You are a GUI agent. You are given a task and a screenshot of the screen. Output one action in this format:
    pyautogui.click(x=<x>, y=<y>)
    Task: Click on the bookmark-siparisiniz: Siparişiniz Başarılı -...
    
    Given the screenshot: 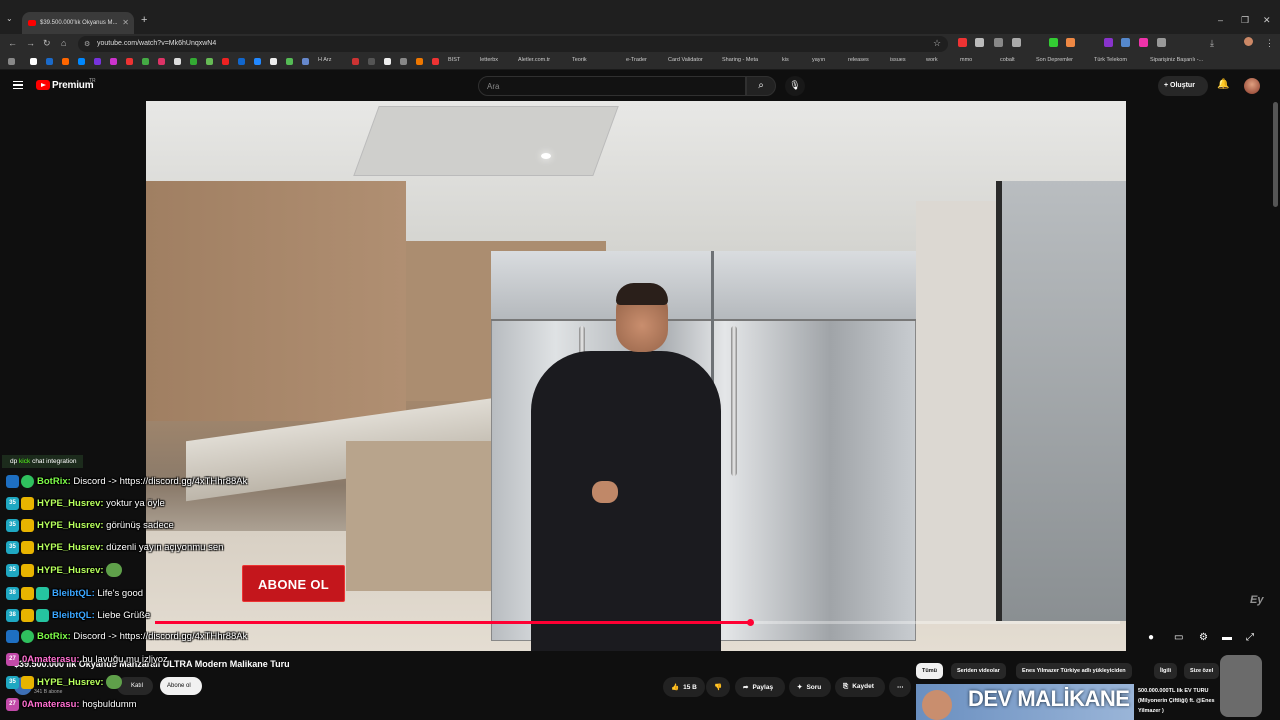 What is the action you would take?
    pyautogui.click(x=1176, y=60)
    